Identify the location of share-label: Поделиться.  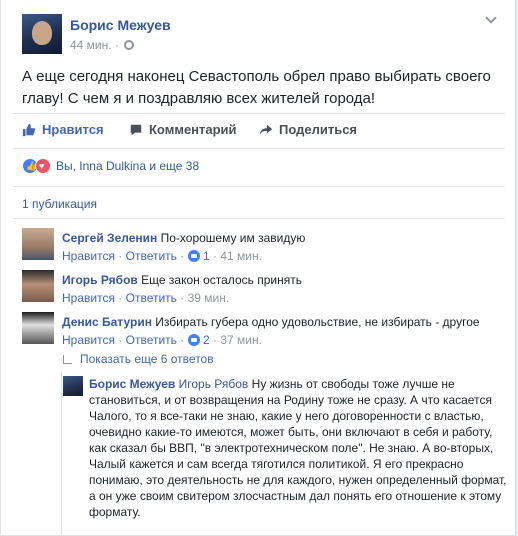
(318, 129).